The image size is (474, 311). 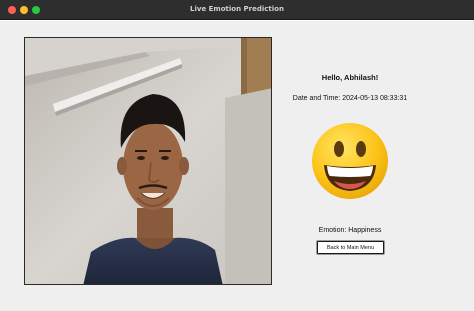 What do you see at coordinates (350, 247) in the screenshot?
I see `back-to-main-menu-button: Back to Main Menu` at bounding box center [350, 247].